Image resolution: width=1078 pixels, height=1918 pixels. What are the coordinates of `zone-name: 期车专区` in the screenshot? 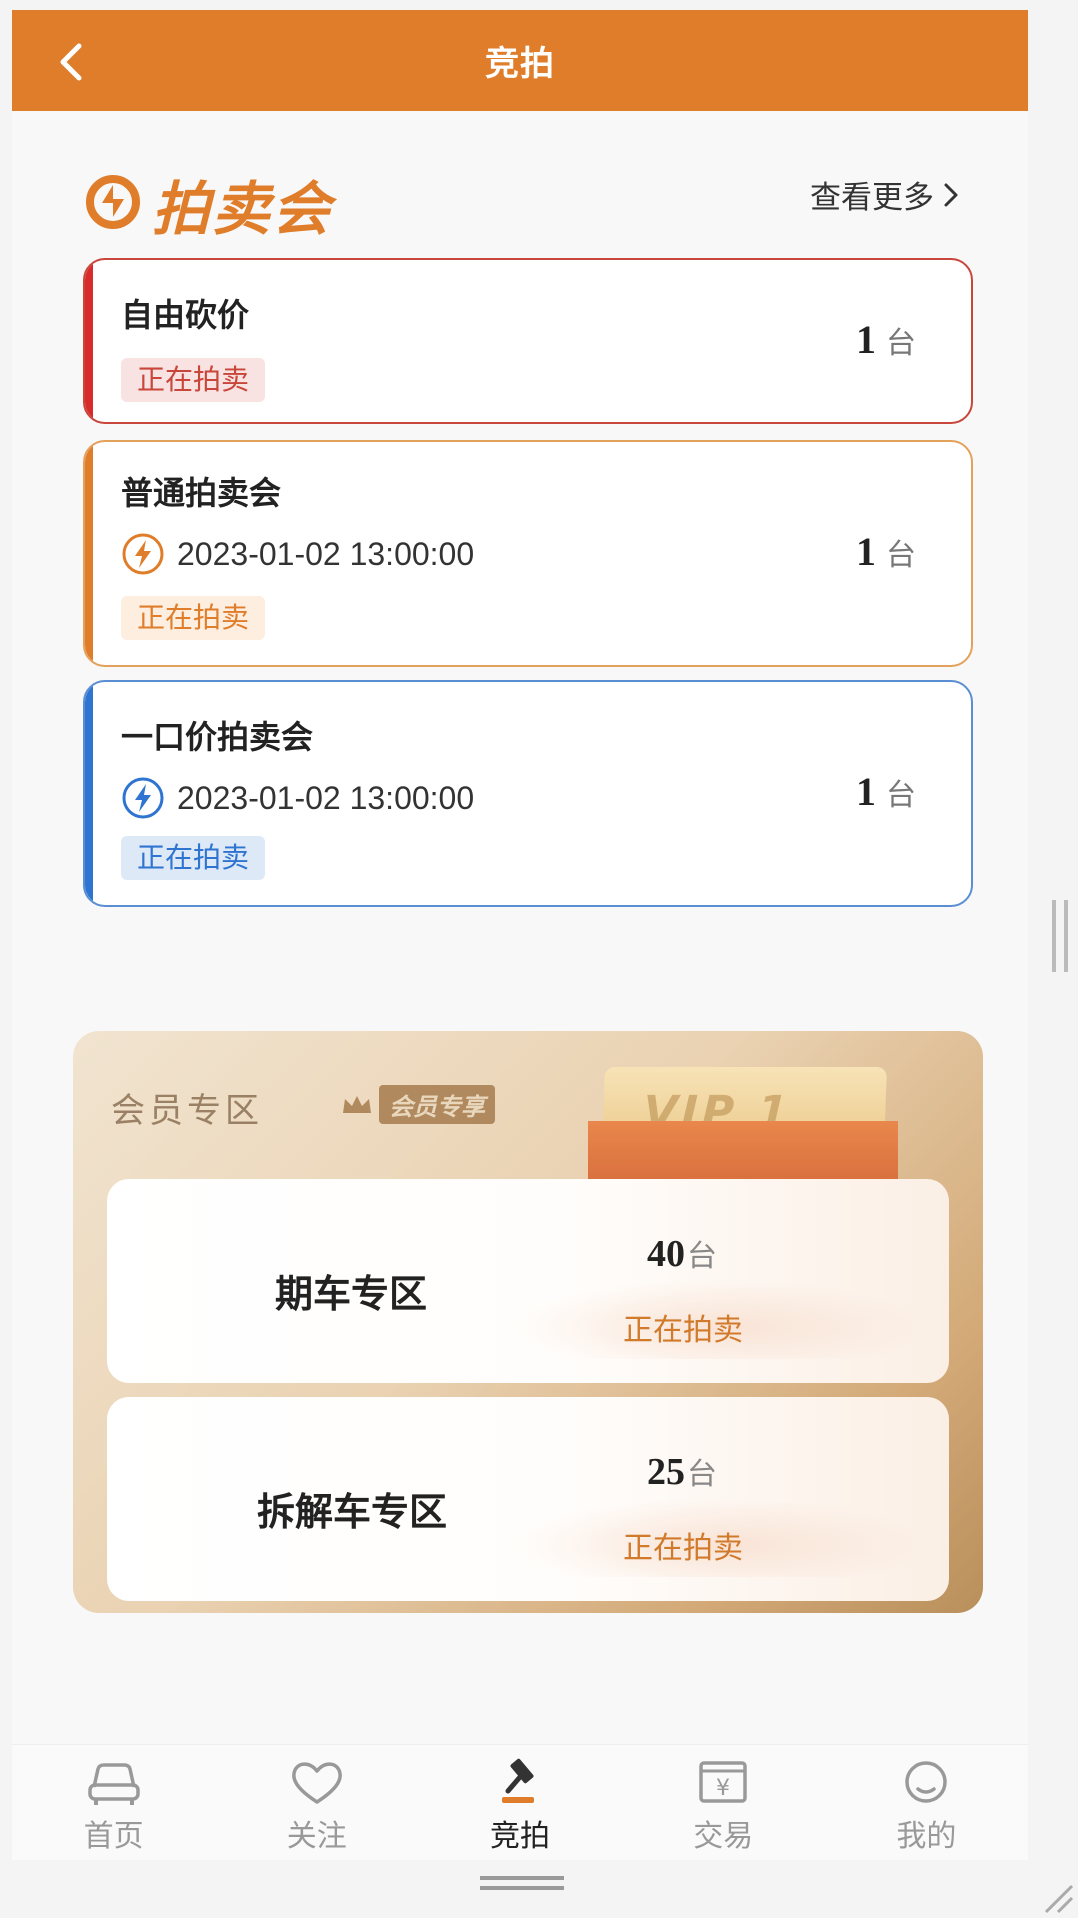 It's located at (351, 1294).